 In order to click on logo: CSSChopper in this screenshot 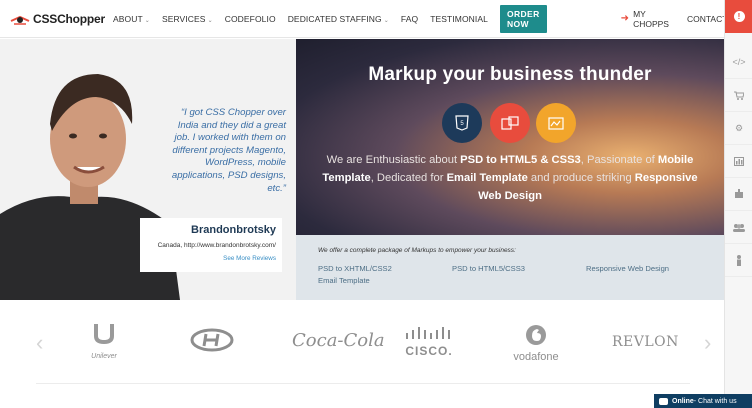, I will do `click(57, 19)`.